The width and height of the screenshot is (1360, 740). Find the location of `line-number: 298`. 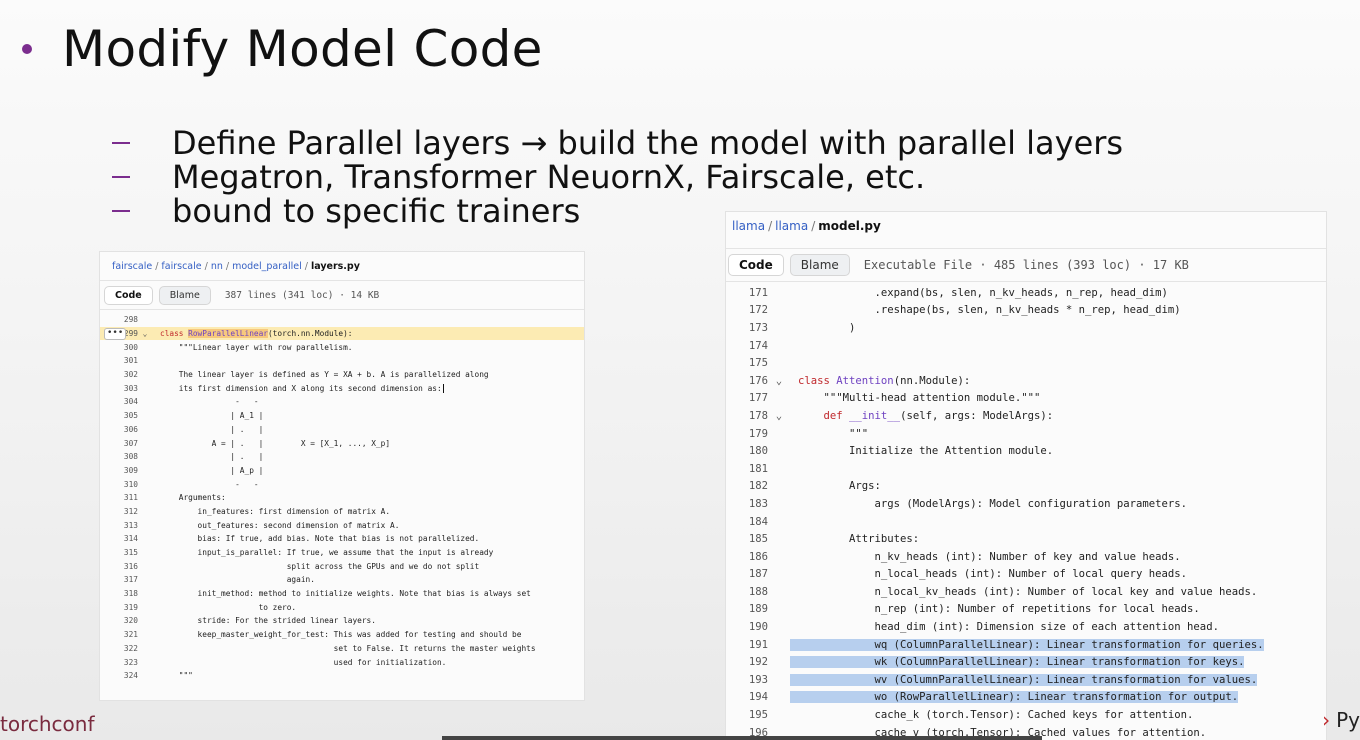

line-number: 298 is located at coordinates (130, 320).